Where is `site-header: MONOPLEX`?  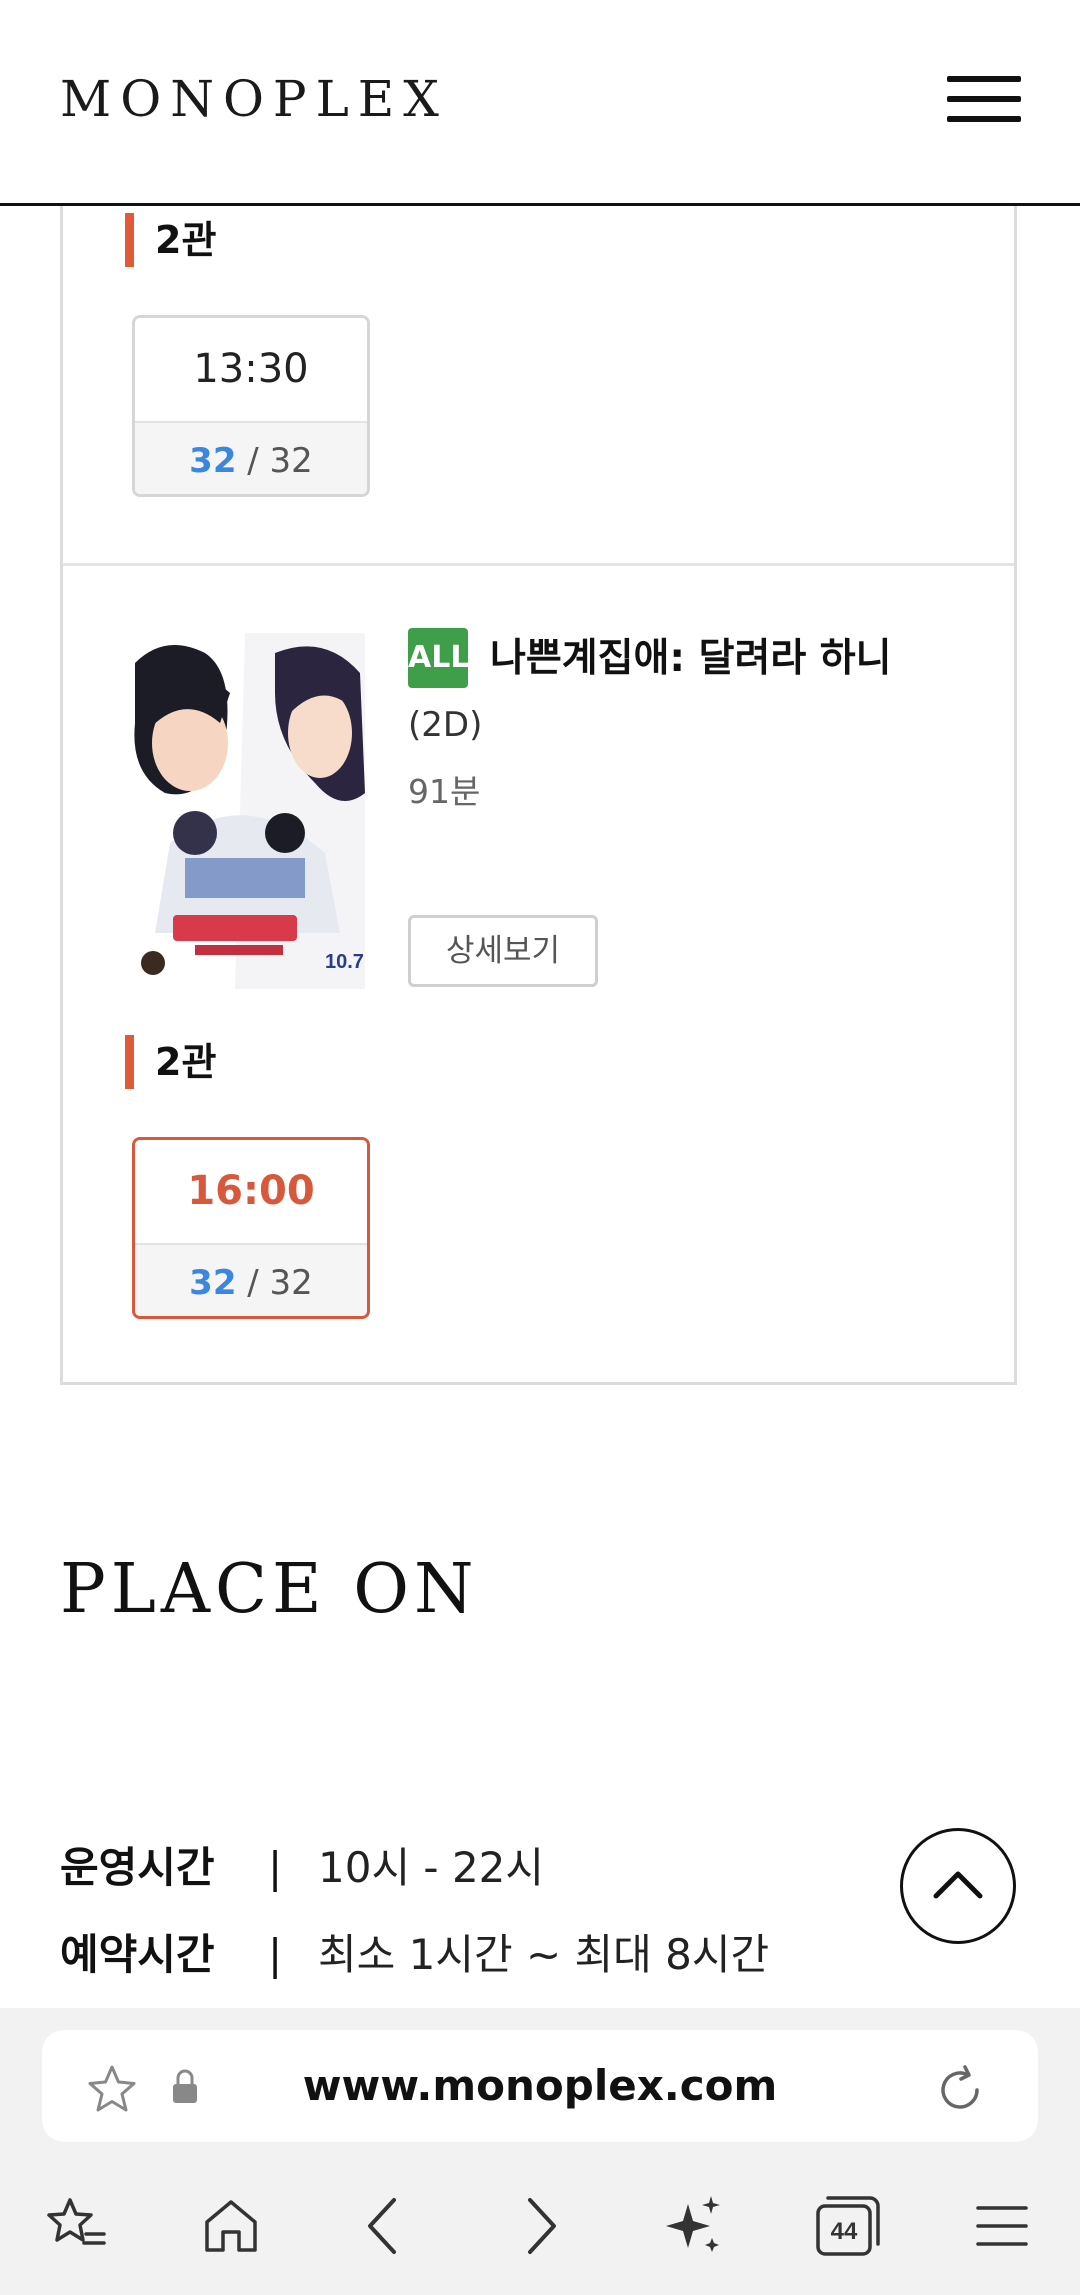
site-header: MONOPLEX is located at coordinates (540, 103).